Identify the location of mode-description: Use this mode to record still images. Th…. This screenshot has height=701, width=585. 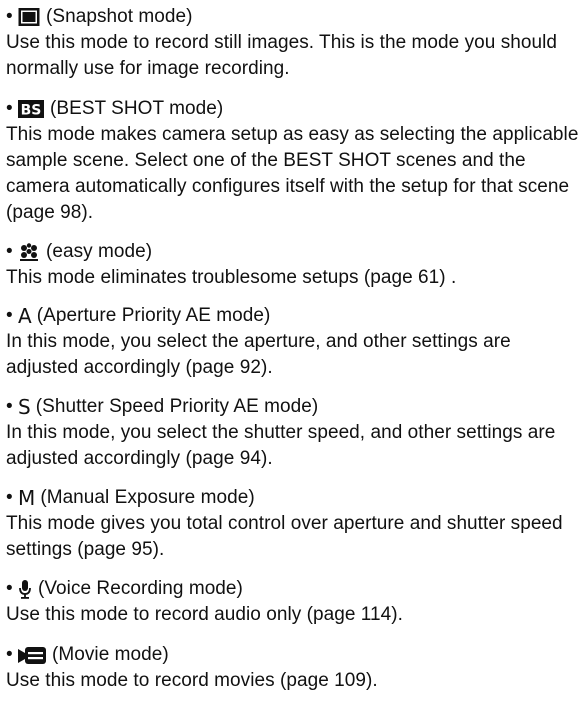
(281, 55).